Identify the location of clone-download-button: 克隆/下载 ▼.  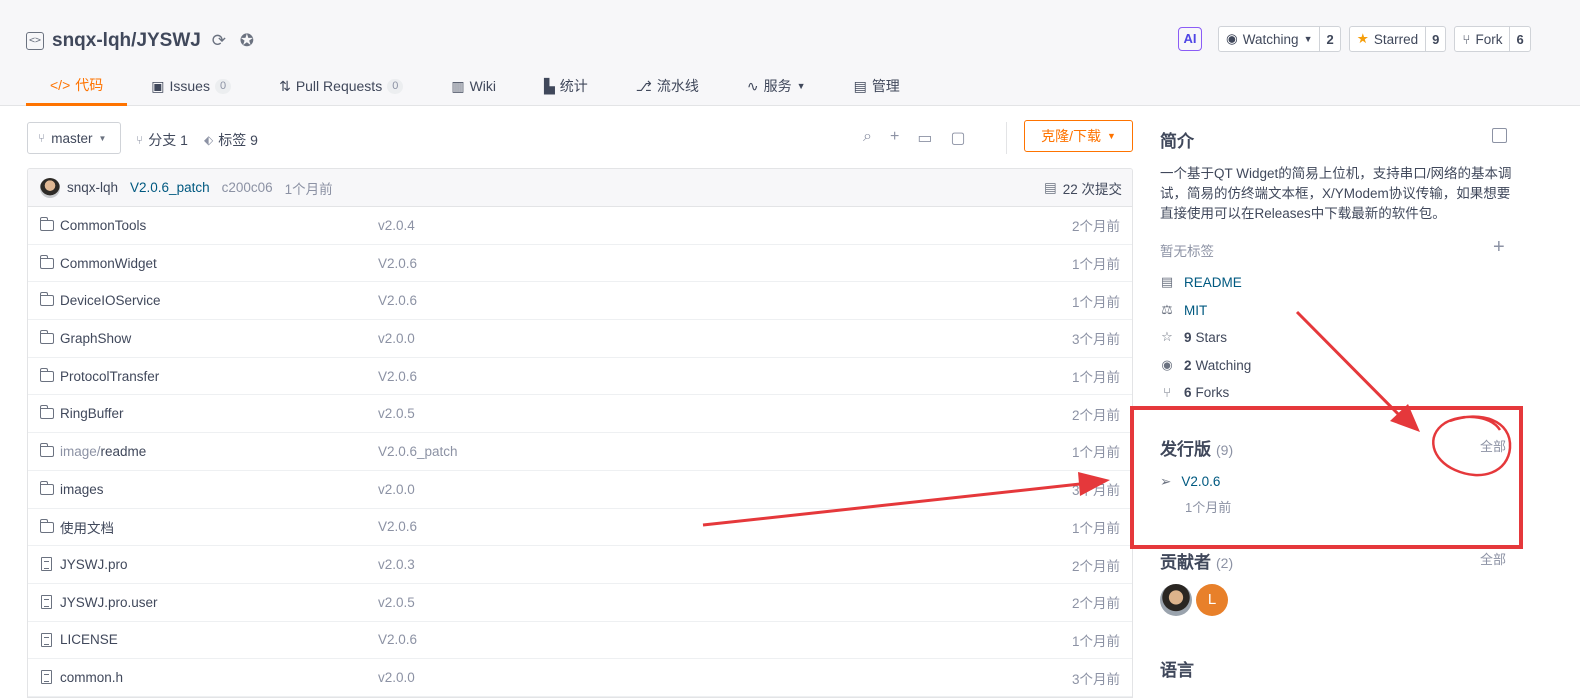
(1078, 136).